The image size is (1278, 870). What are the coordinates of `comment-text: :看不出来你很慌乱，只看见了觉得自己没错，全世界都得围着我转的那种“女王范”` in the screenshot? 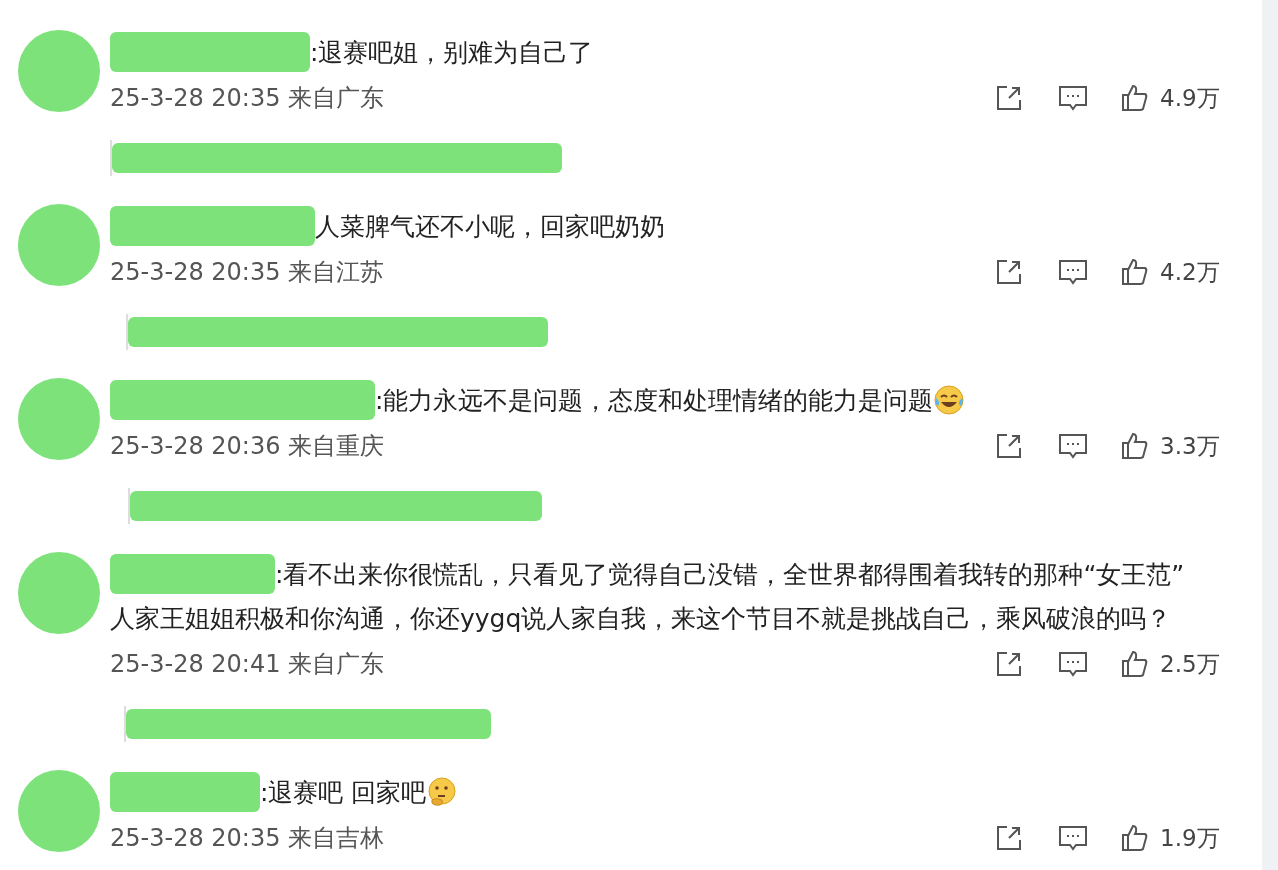 It's located at (730, 574).